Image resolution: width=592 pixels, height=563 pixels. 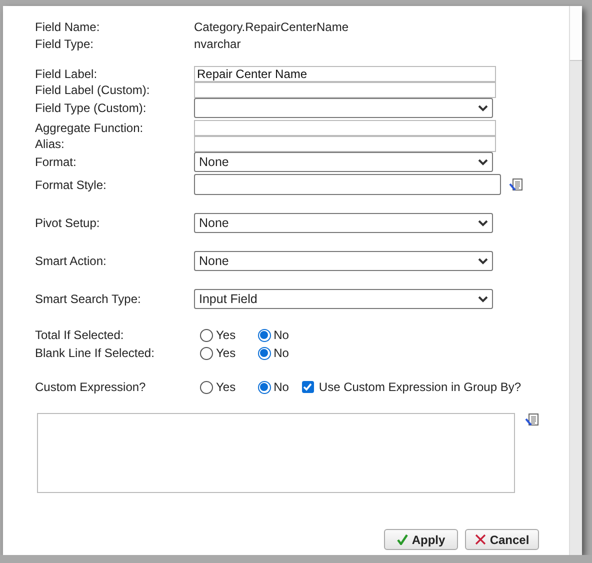 What do you see at coordinates (91, 387) in the screenshot?
I see `field-label: Custom Expression?` at bounding box center [91, 387].